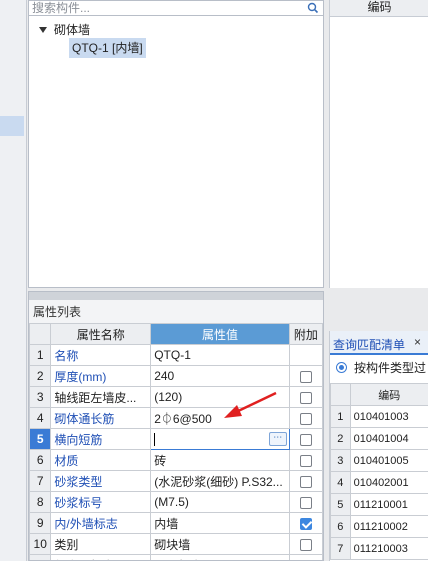 This screenshot has height=561, width=428. Describe the element at coordinates (340, 548) in the screenshot. I see `row-number: 7` at that location.